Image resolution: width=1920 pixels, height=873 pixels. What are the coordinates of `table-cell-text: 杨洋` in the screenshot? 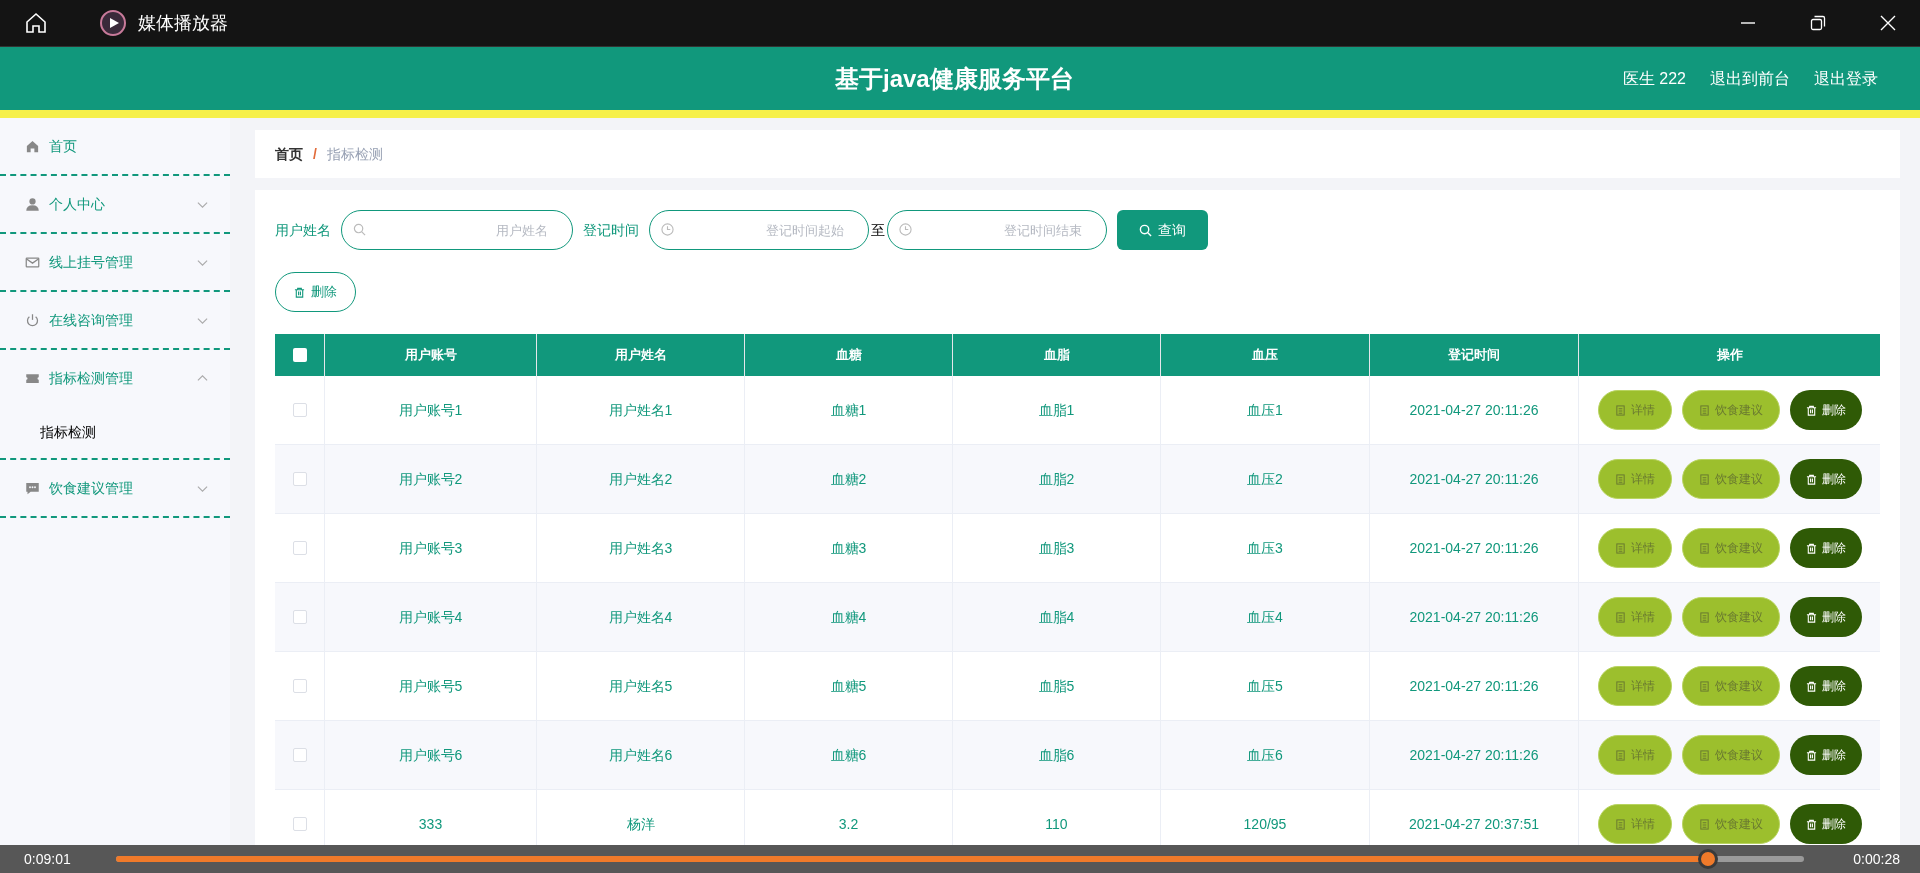 It's located at (640, 824).